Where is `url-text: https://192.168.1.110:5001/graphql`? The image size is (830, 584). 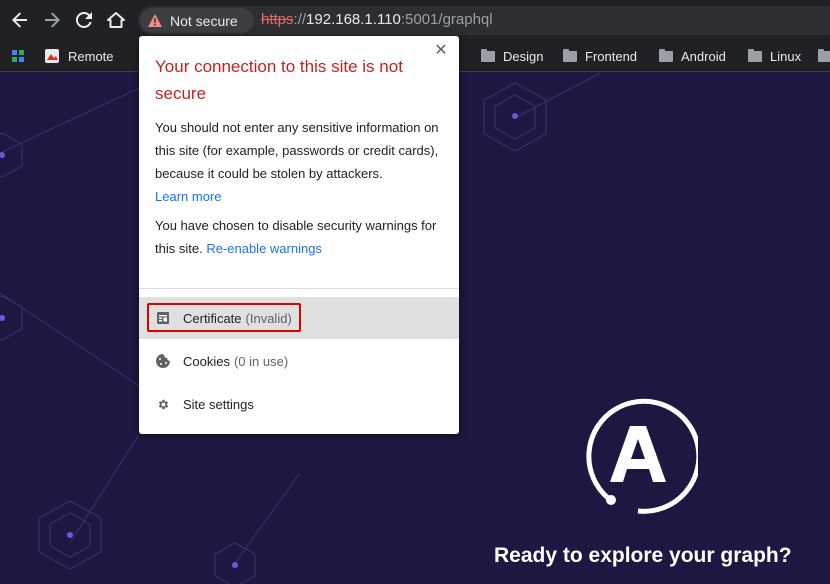 url-text: https://192.168.1.110:5001/graphql is located at coordinates (377, 19).